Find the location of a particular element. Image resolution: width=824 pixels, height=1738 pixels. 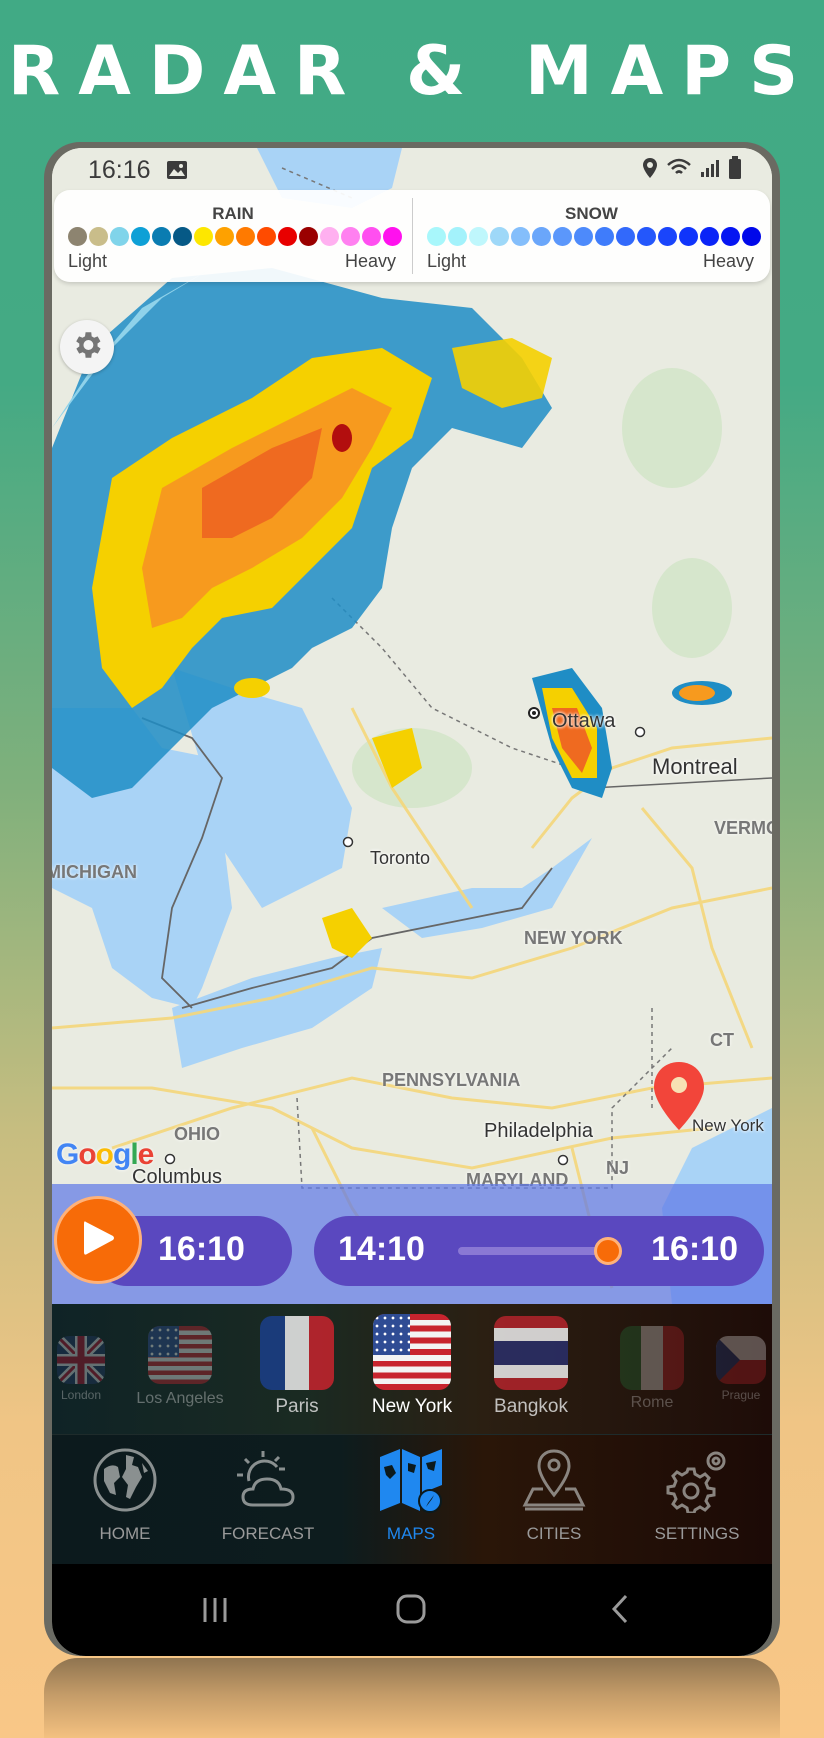

state-label-nj: NJ is located at coordinates (618, 1168).